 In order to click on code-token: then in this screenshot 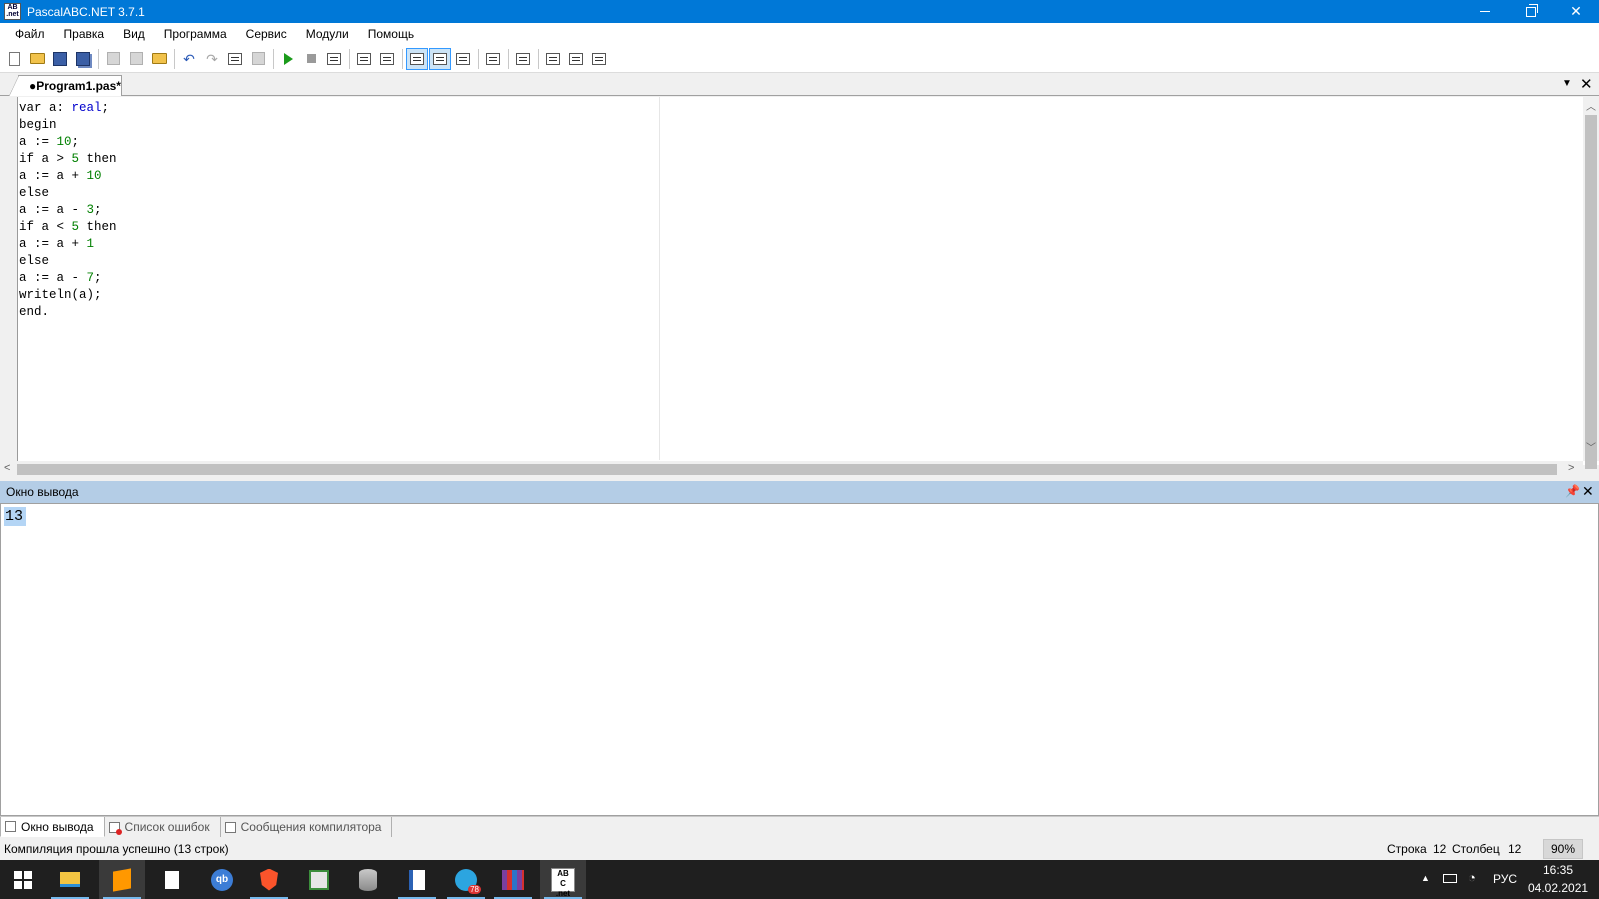, I will do `click(98, 159)`.